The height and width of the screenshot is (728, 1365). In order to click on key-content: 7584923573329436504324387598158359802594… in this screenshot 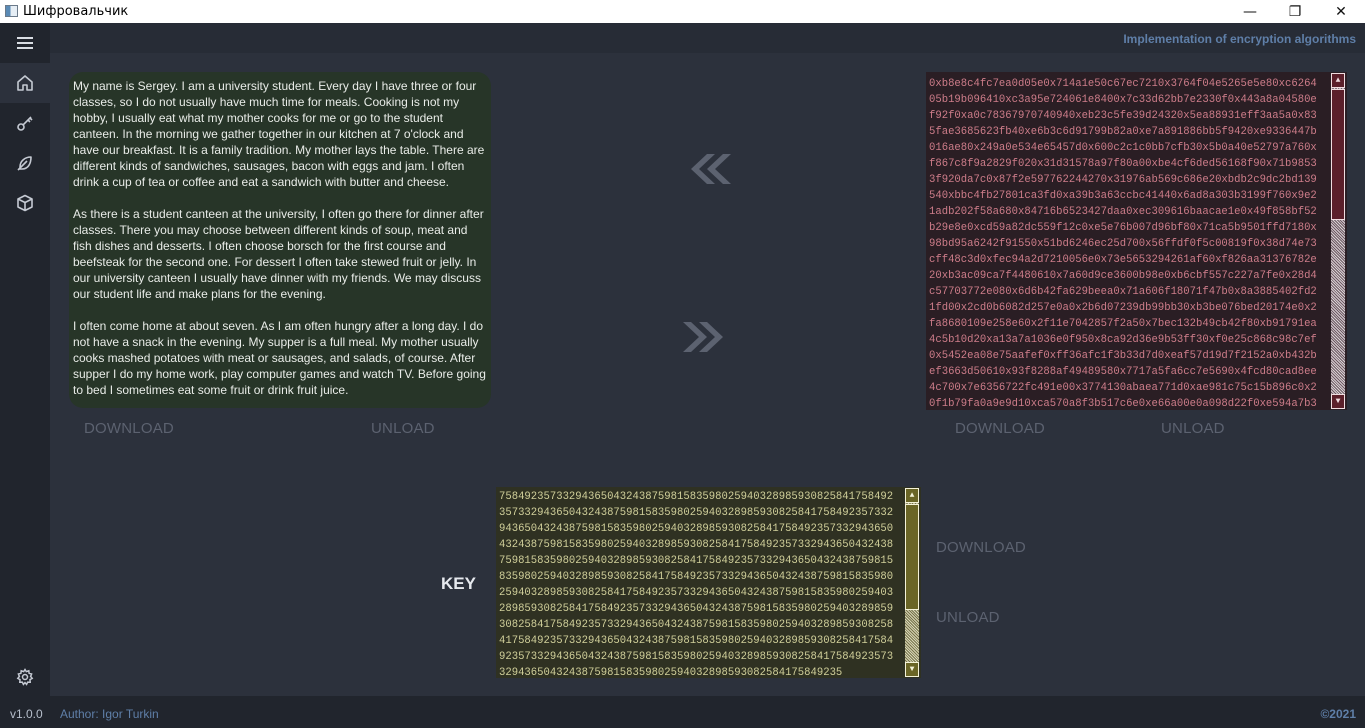, I will do `click(696, 584)`.